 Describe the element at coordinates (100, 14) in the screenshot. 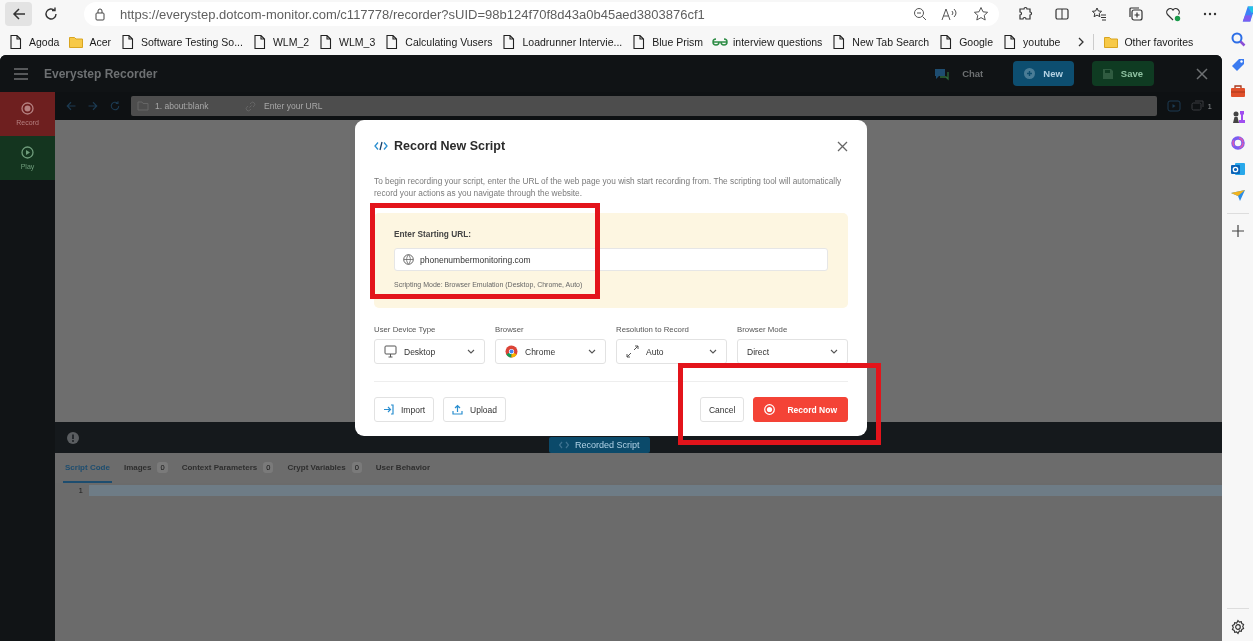

I see `lock-icon` at that location.